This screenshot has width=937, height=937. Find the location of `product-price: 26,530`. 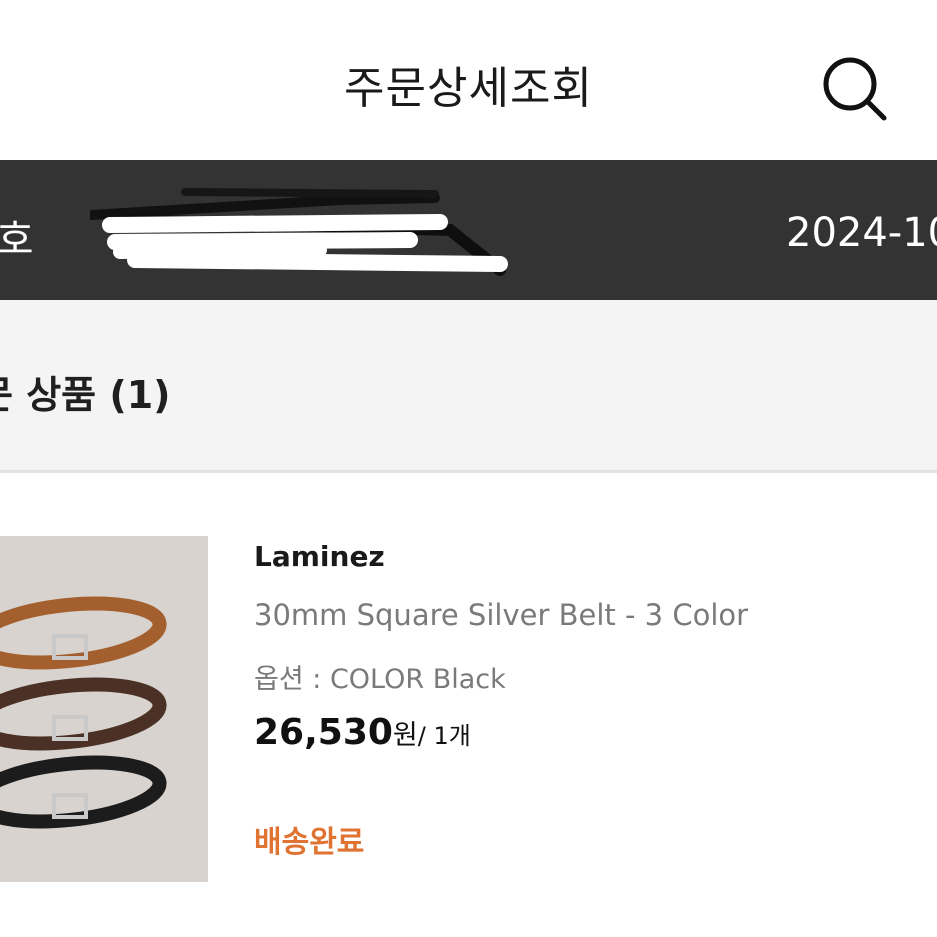

product-price: 26,530 is located at coordinates (323, 732).